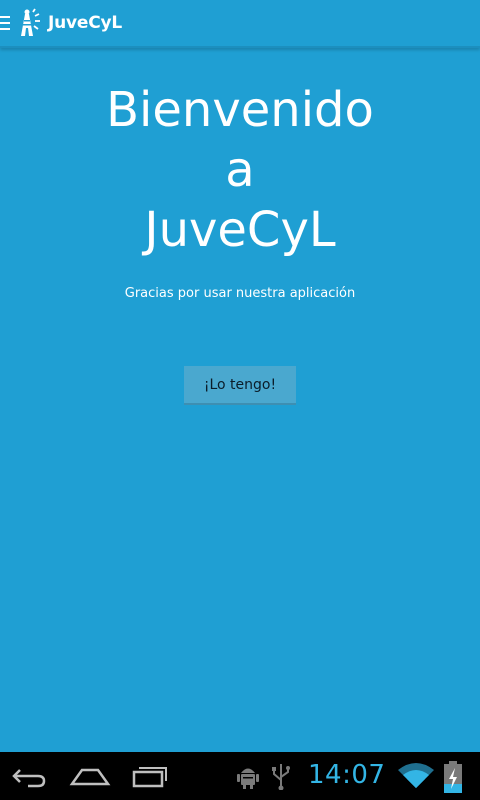 Image resolution: width=480 pixels, height=800 pixels. I want to click on action-bar: JuveCyL, so click(240, 24).